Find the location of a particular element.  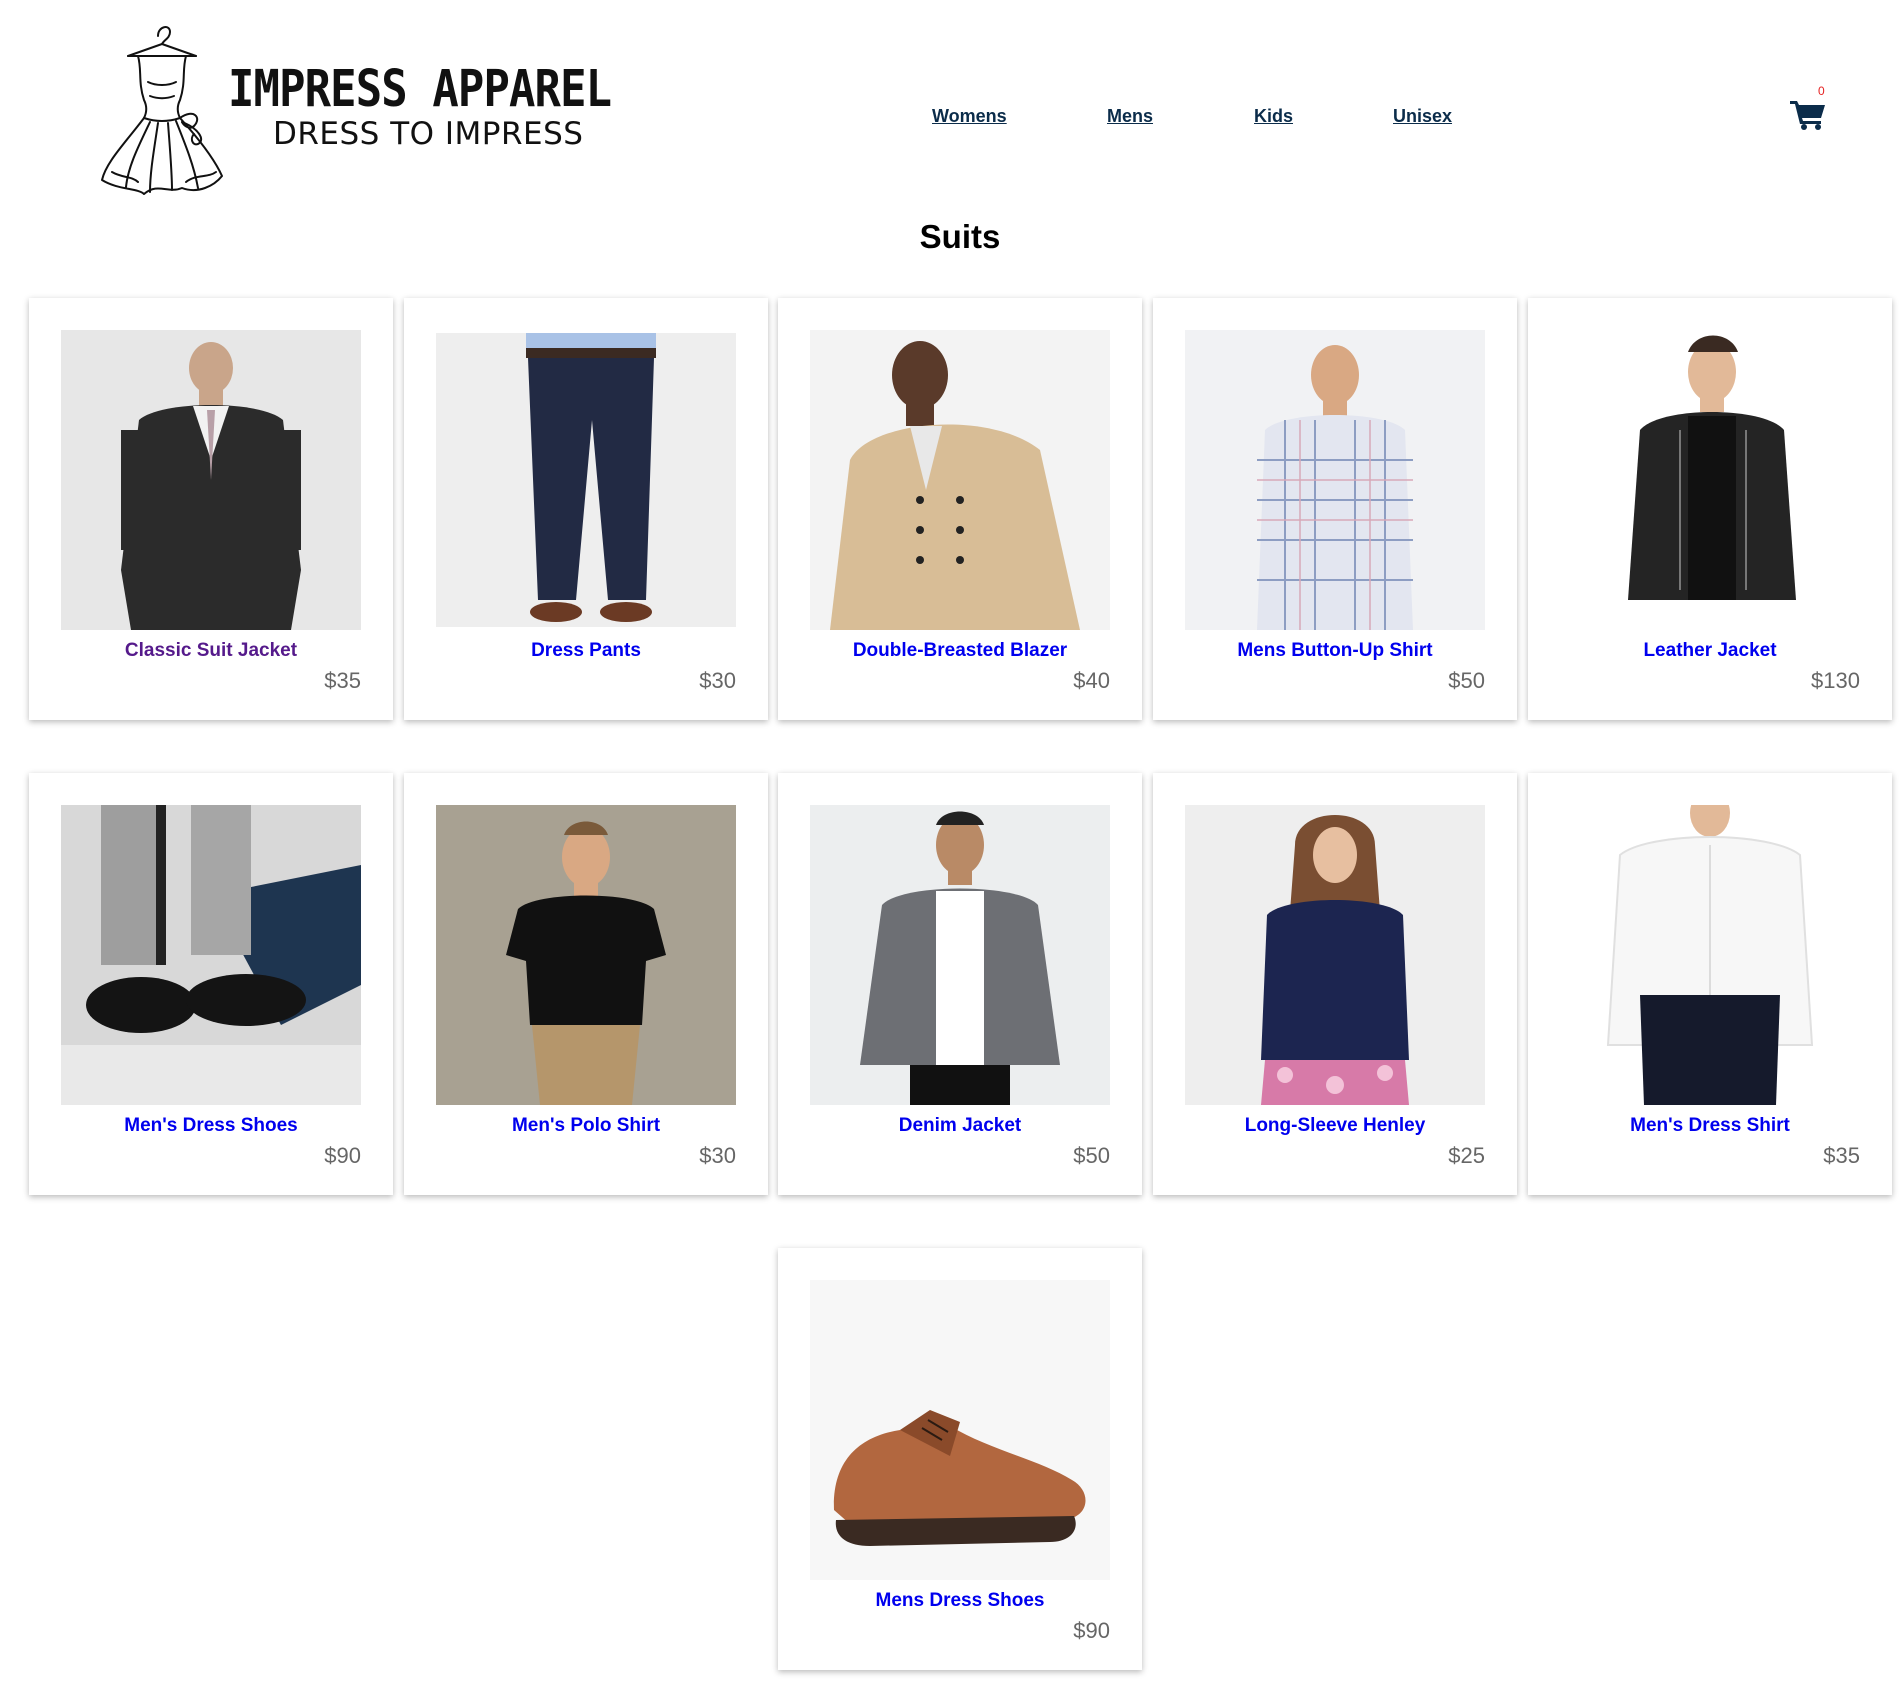

cart-button: 0 is located at coordinates (1812, 107).